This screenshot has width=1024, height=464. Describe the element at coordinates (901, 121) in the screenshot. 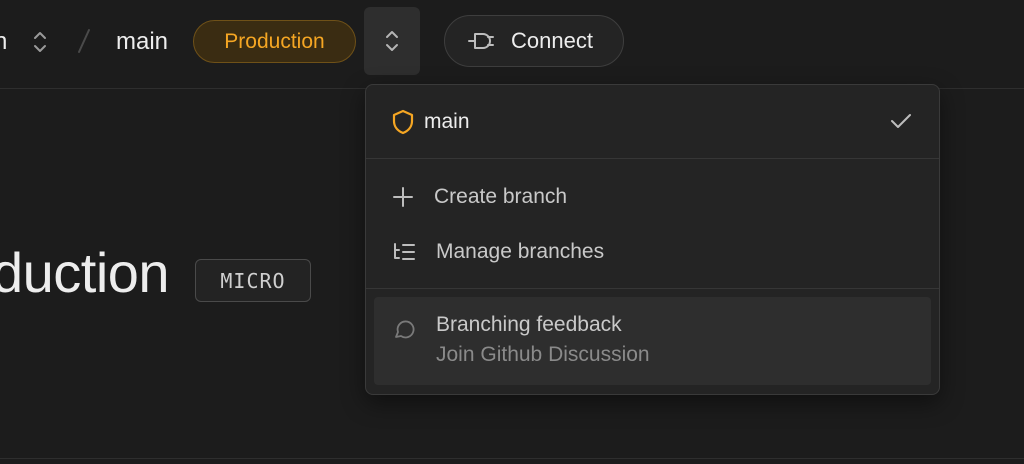

I see `check-icon` at that location.